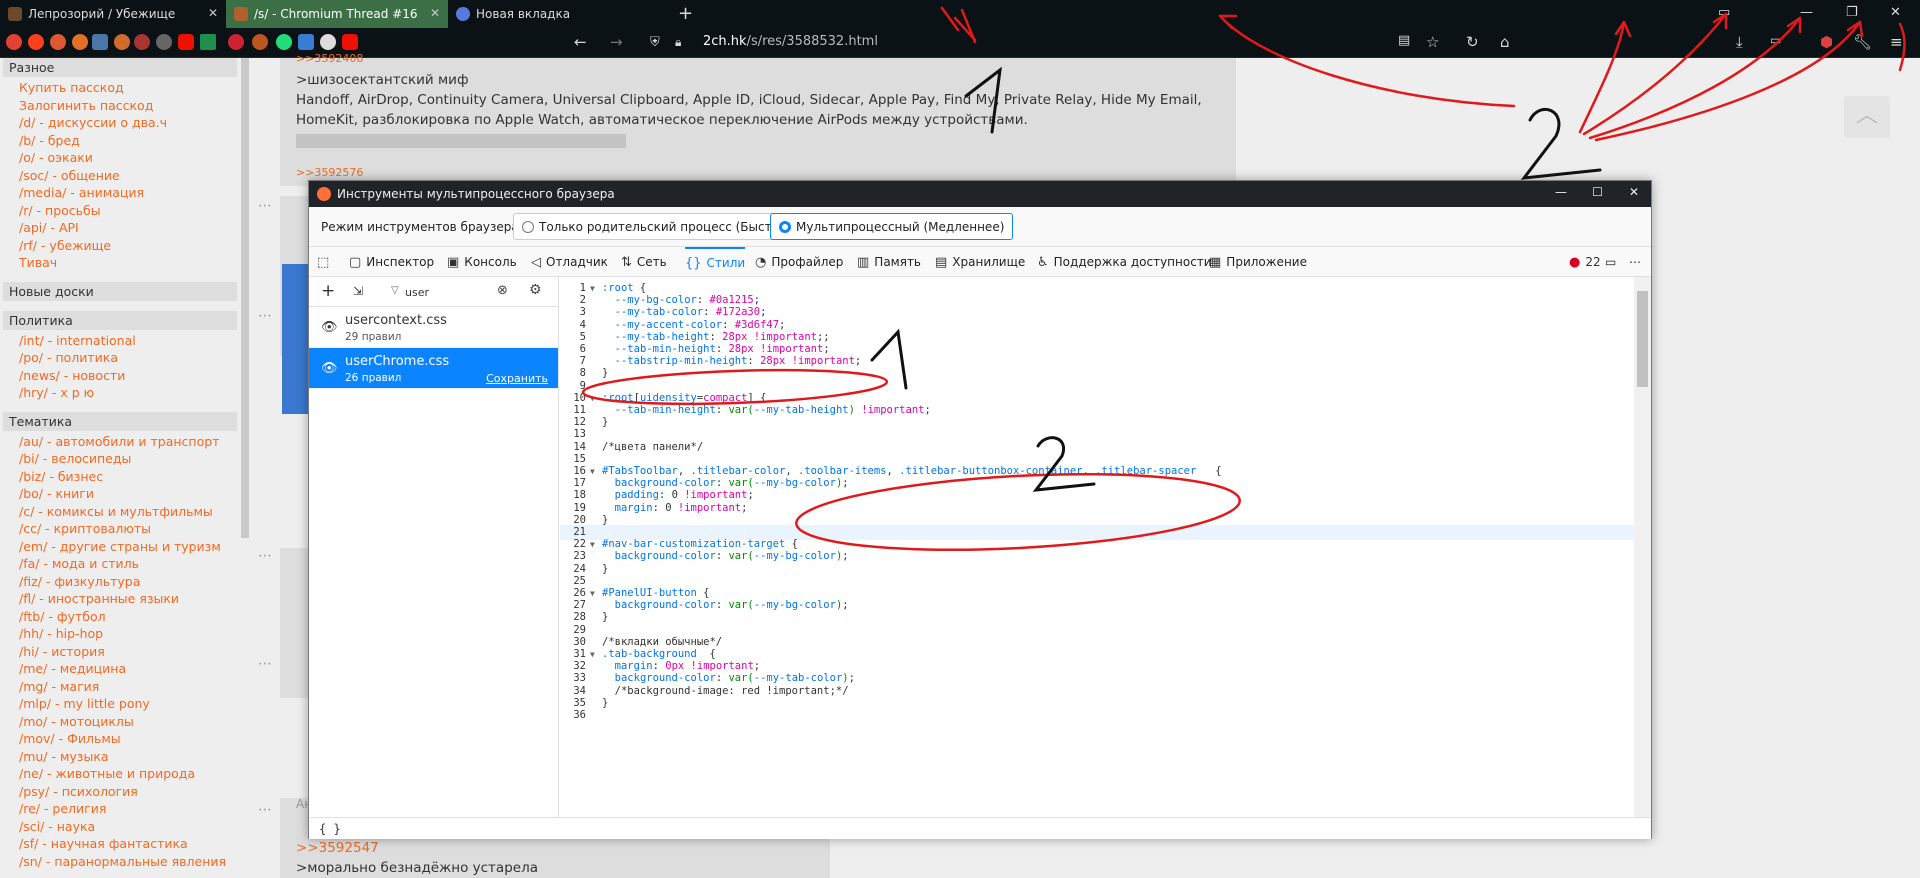 This screenshot has height=878, width=1920. I want to click on board-link: /ftb/ - футбол, so click(120, 617).